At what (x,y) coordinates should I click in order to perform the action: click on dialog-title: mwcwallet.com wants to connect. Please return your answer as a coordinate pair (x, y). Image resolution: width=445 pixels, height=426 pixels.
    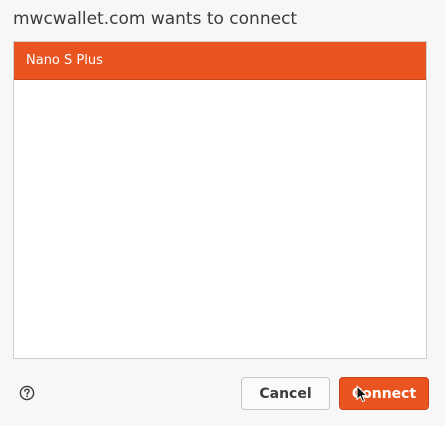
    Looking at the image, I should click on (155, 19).